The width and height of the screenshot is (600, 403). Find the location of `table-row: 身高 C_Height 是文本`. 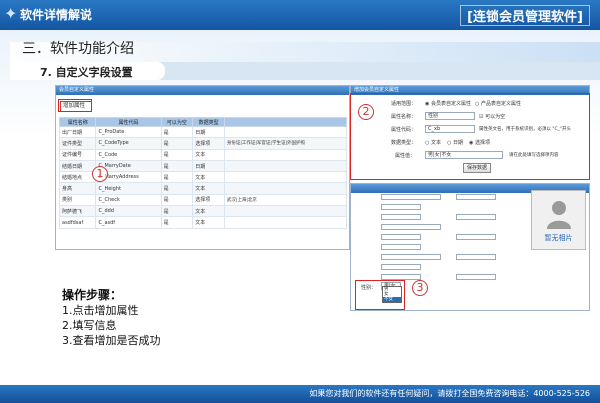

table-row: 身高 C_Height 是文本 is located at coordinates (203, 188).